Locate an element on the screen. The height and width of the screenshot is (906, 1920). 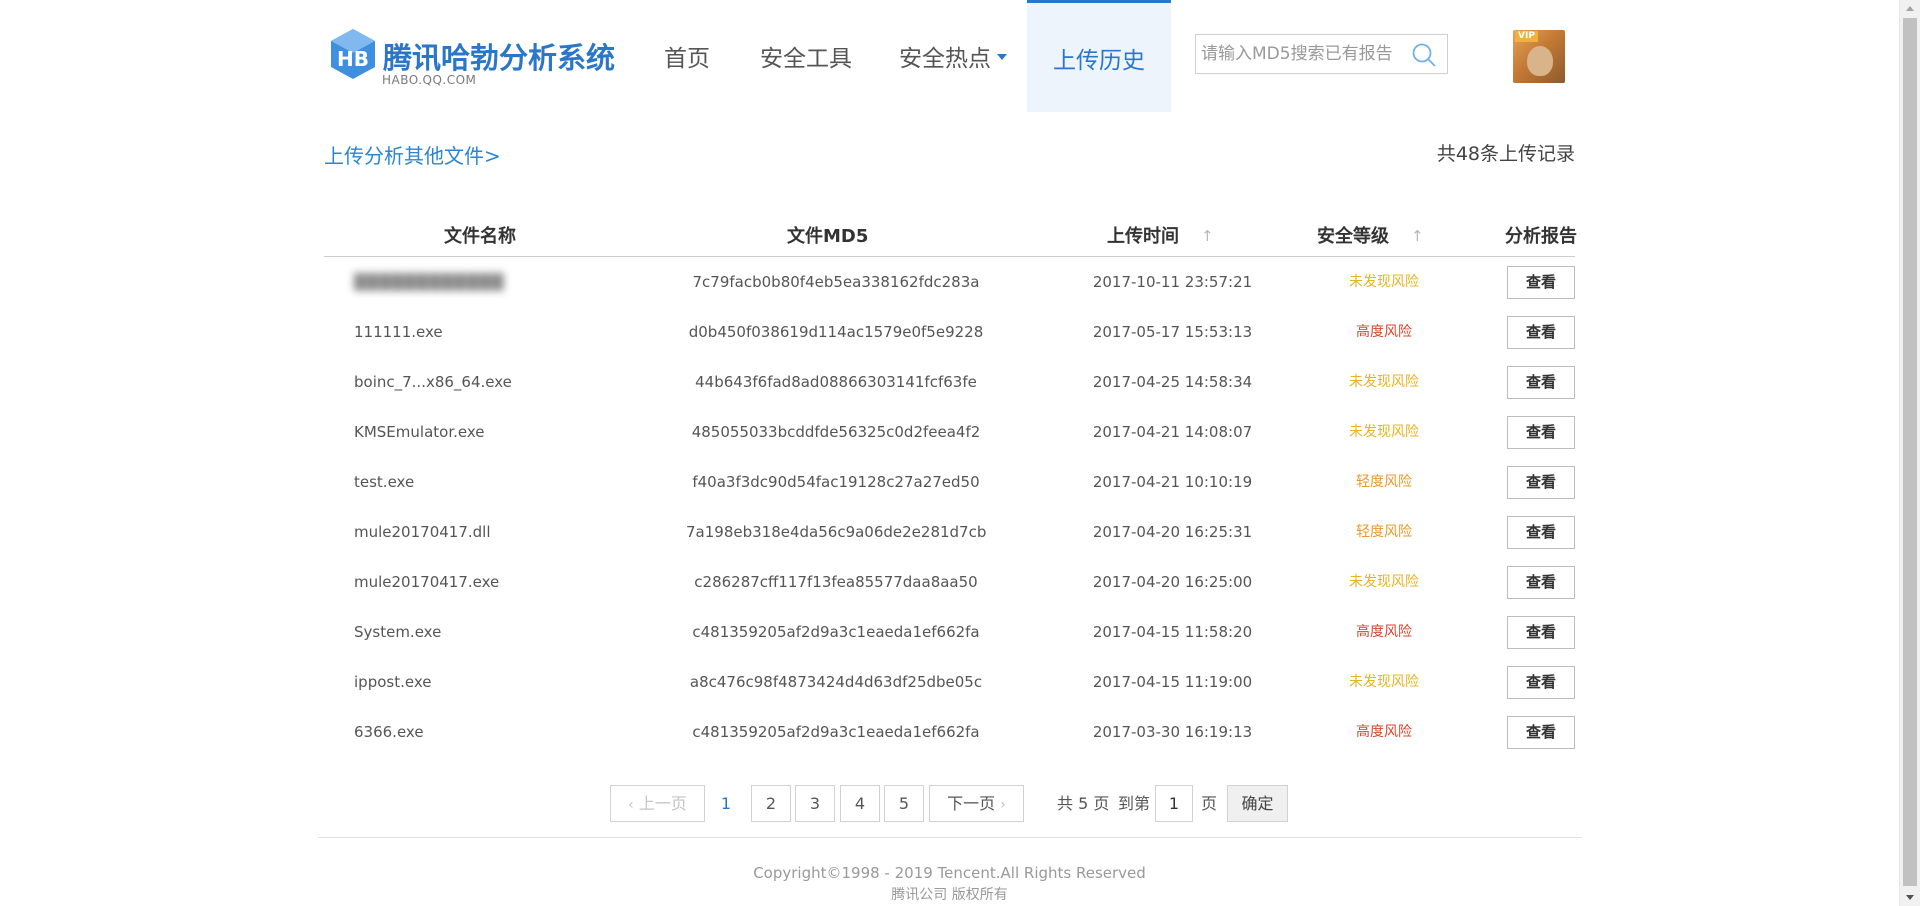
file-md5: f40a3f3dc90d54fac19128c27a27ed50 is located at coordinates (836, 482).